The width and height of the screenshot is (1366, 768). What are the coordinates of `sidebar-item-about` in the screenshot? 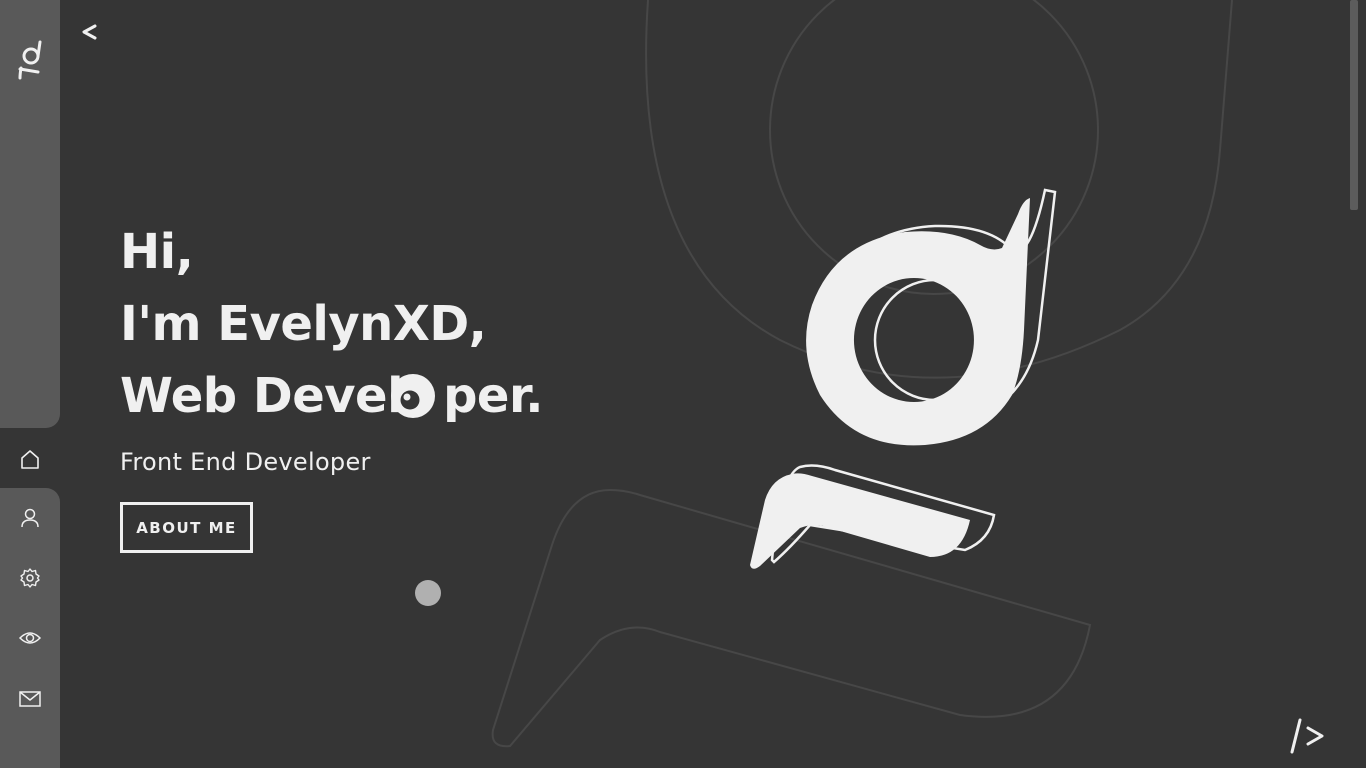 It's located at (30, 518).